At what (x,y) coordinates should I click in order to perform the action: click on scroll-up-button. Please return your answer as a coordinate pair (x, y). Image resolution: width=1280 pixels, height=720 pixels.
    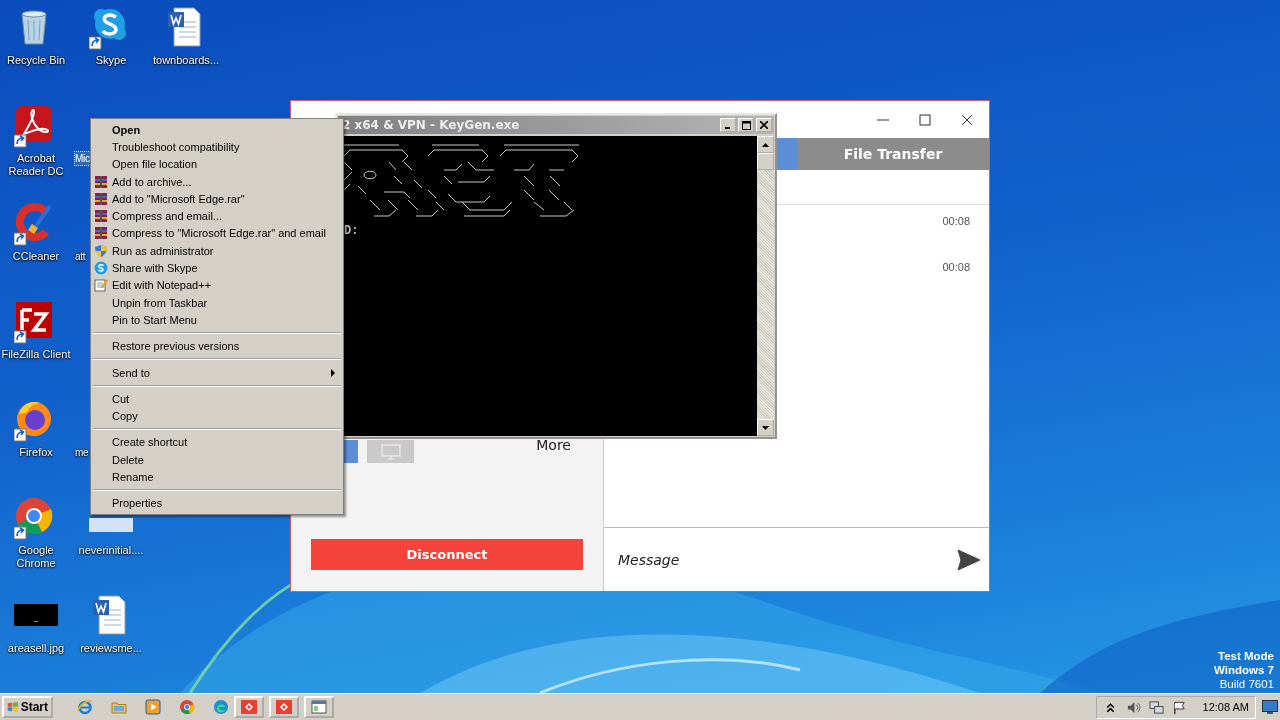
    Looking at the image, I should click on (765, 144).